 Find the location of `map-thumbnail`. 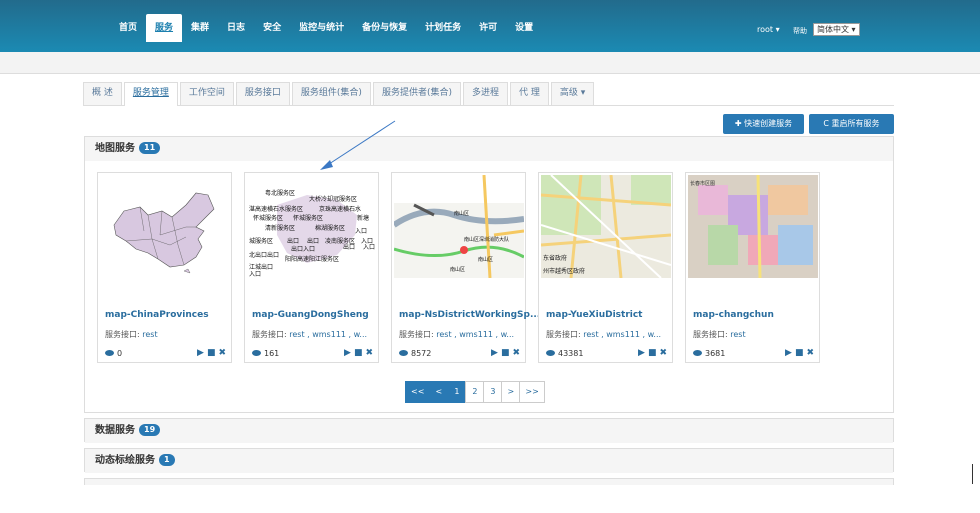

map-thumbnail is located at coordinates (165, 226).